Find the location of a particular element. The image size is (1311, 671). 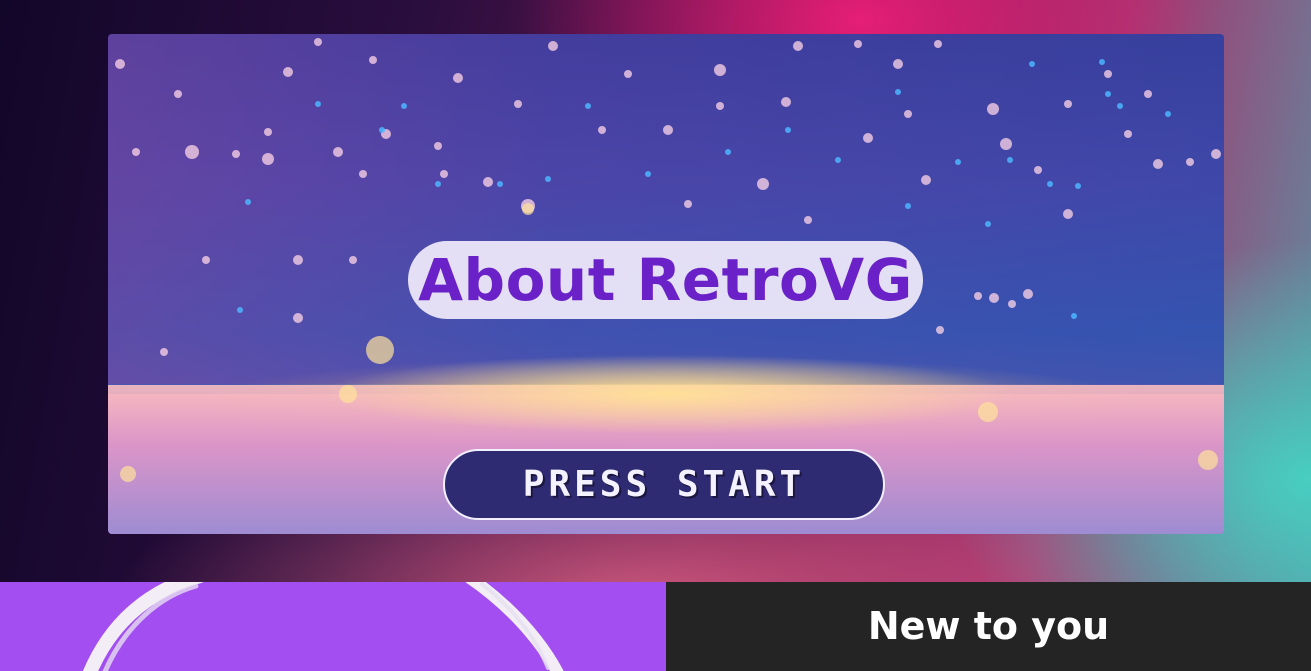

new-to-you-section: New to you is located at coordinates (988, 626).